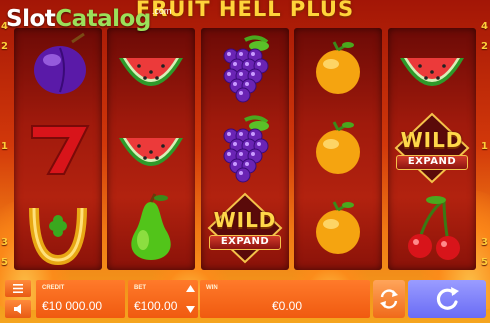 The width and height of the screenshot is (490, 323). I want to click on credit-panel: CREDIT €10 000.00, so click(80, 299).